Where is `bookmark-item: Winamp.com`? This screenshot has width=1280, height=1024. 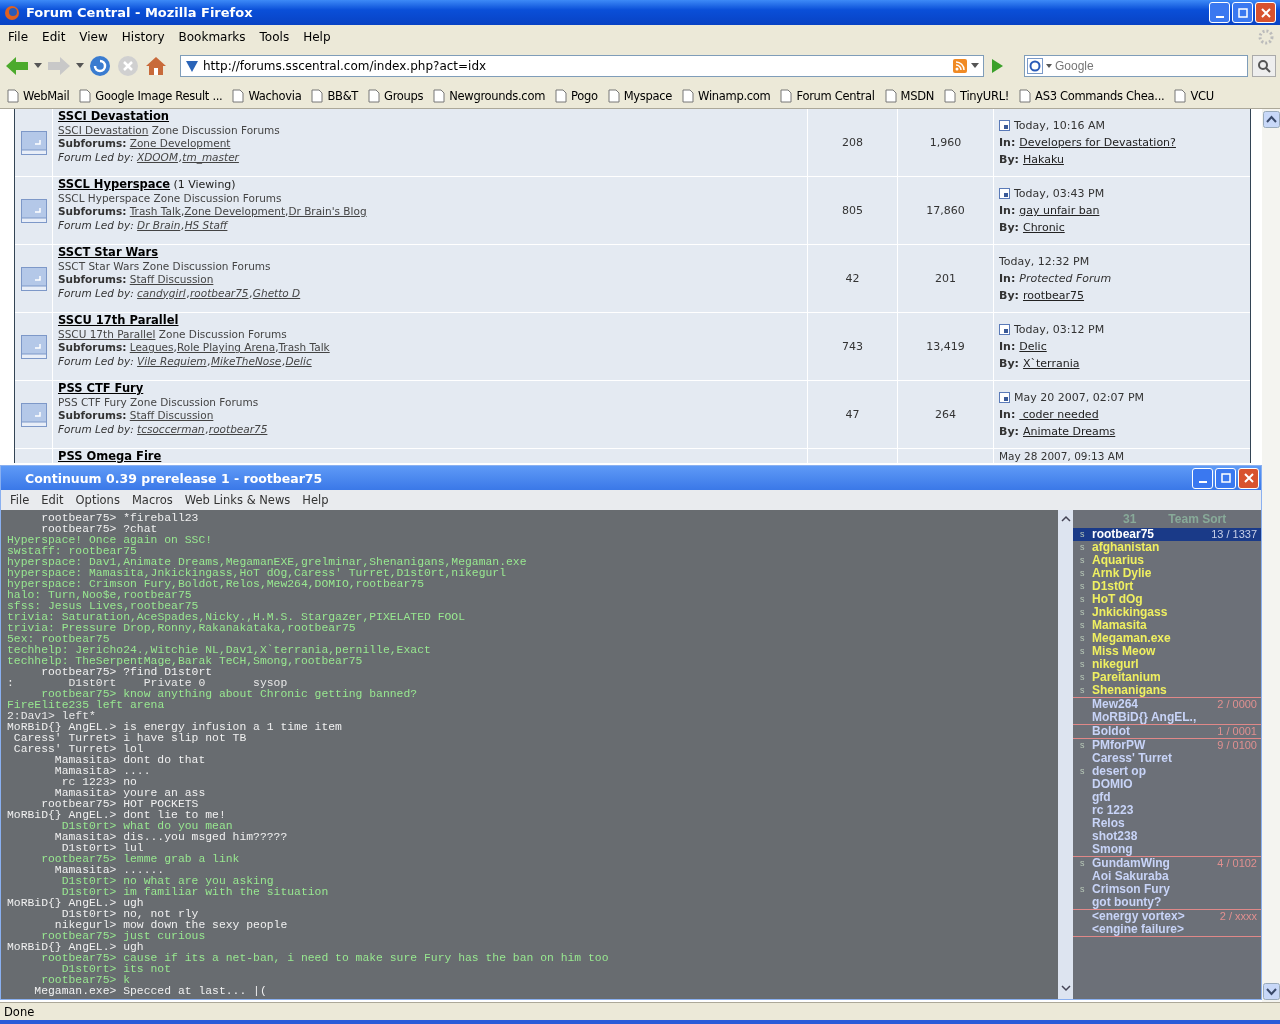 bookmark-item: Winamp.com is located at coordinates (734, 96).